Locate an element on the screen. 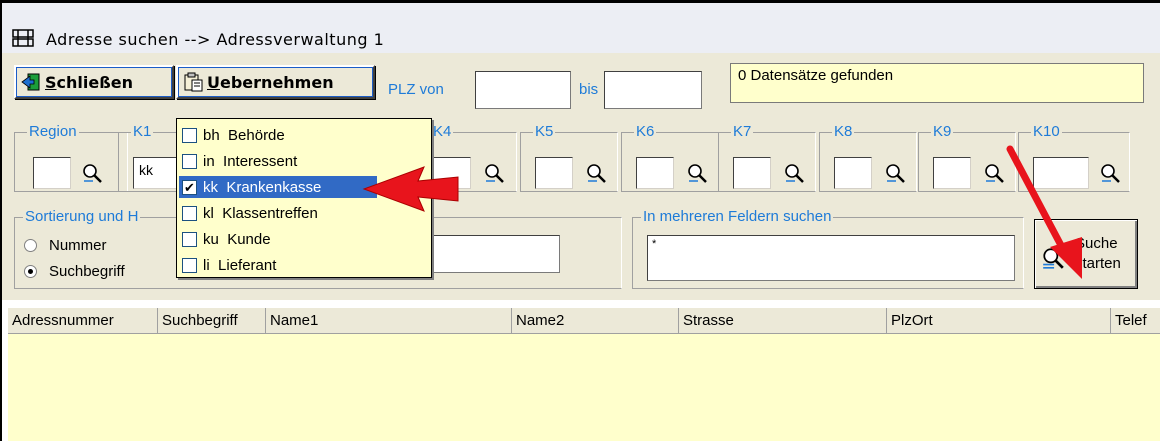 This screenshot has width=1160, height=441. close-label: chließen is located at coordinates (94, 82).